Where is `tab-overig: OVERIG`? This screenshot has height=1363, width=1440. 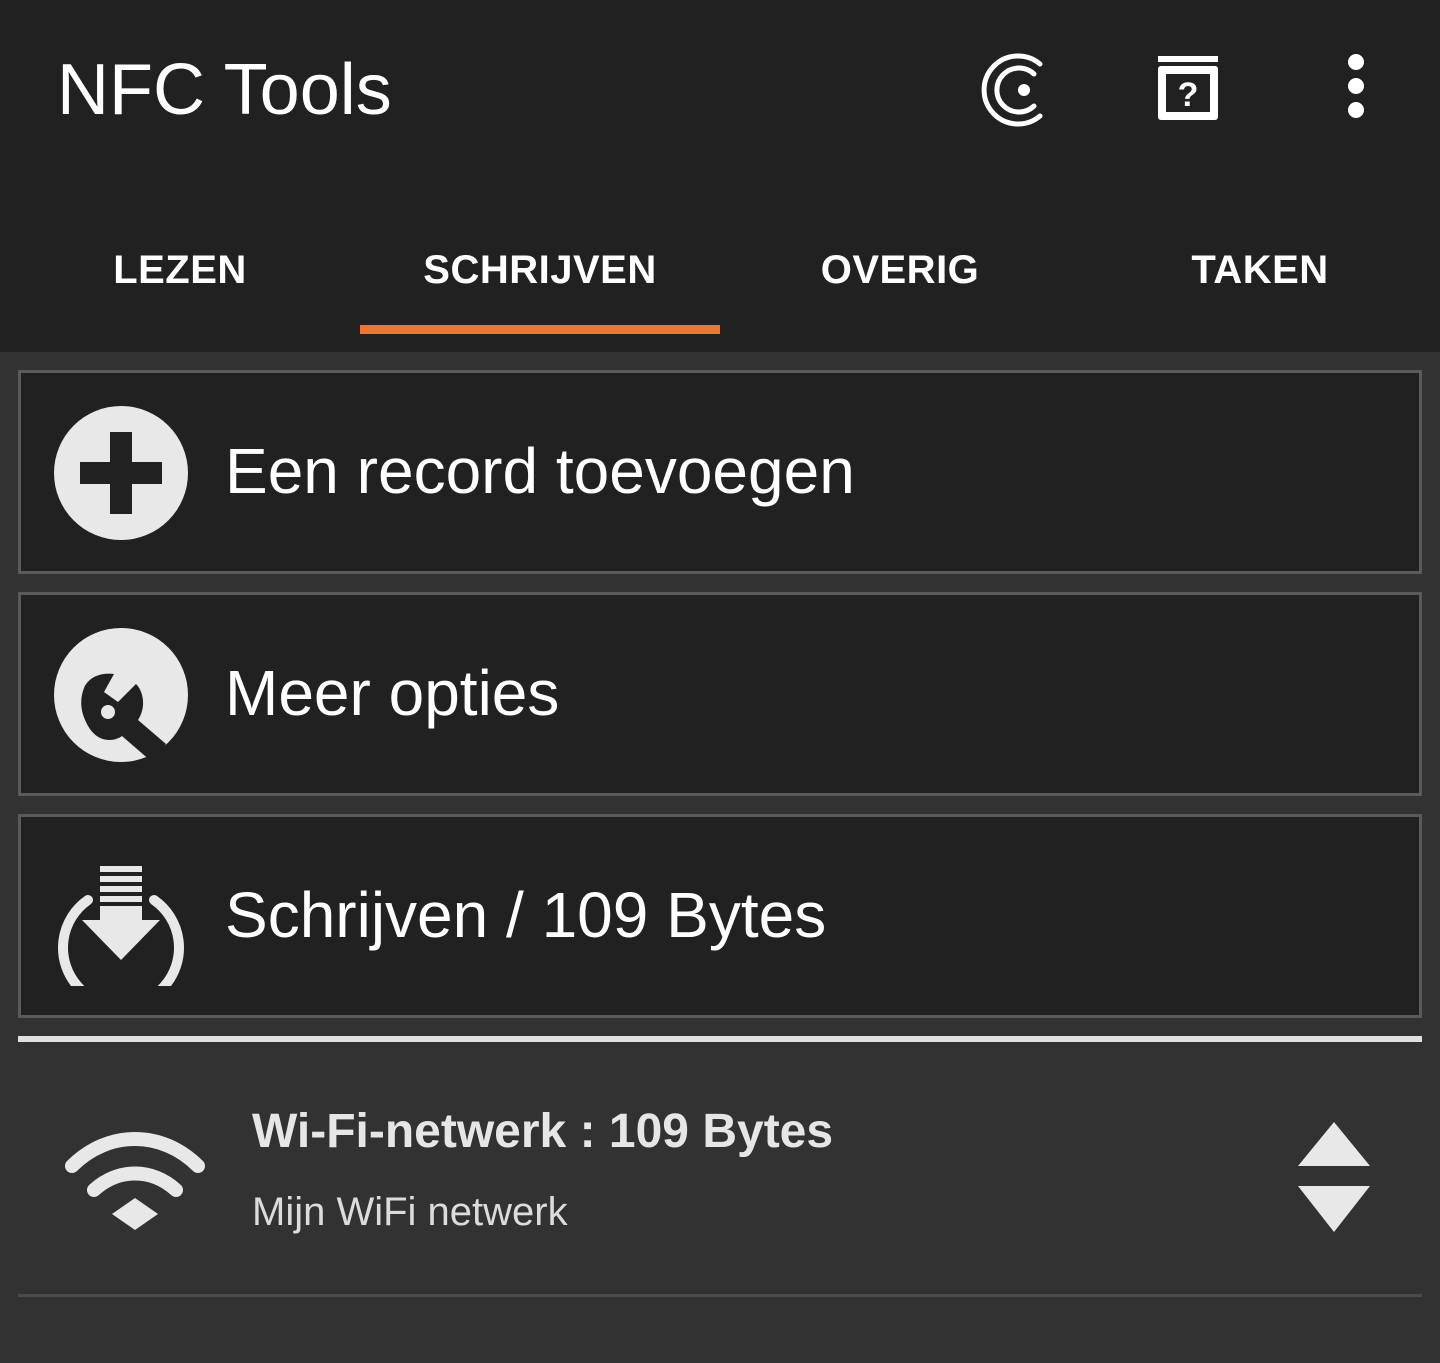
tab-overig: OVERIG is located at coordinates (900, 278).